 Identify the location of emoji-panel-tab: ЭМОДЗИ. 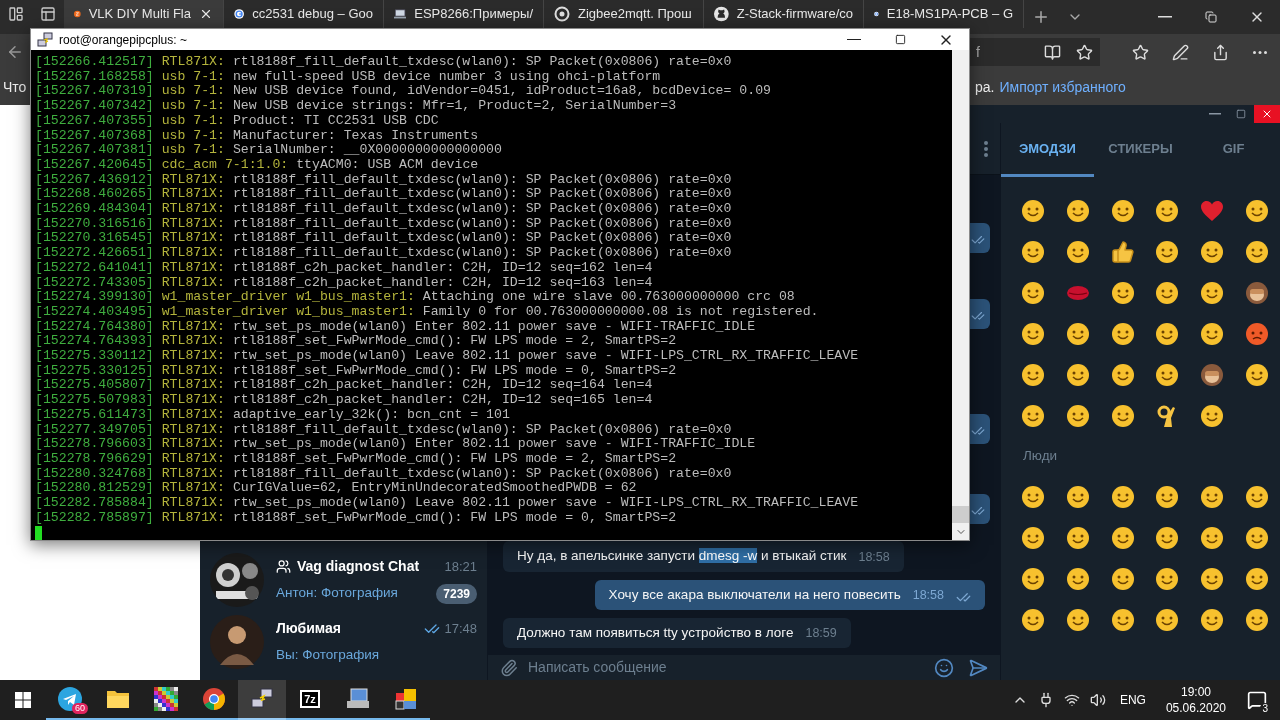
(1047, 150).